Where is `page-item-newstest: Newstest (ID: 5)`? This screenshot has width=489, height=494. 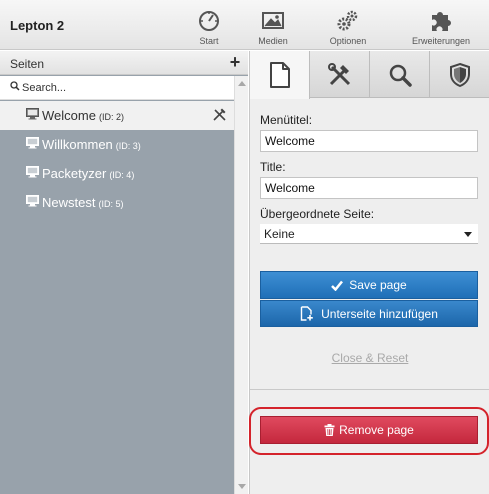
page-item-newstest: Newstest (ID: 5) is located at coordinates (117, 202).